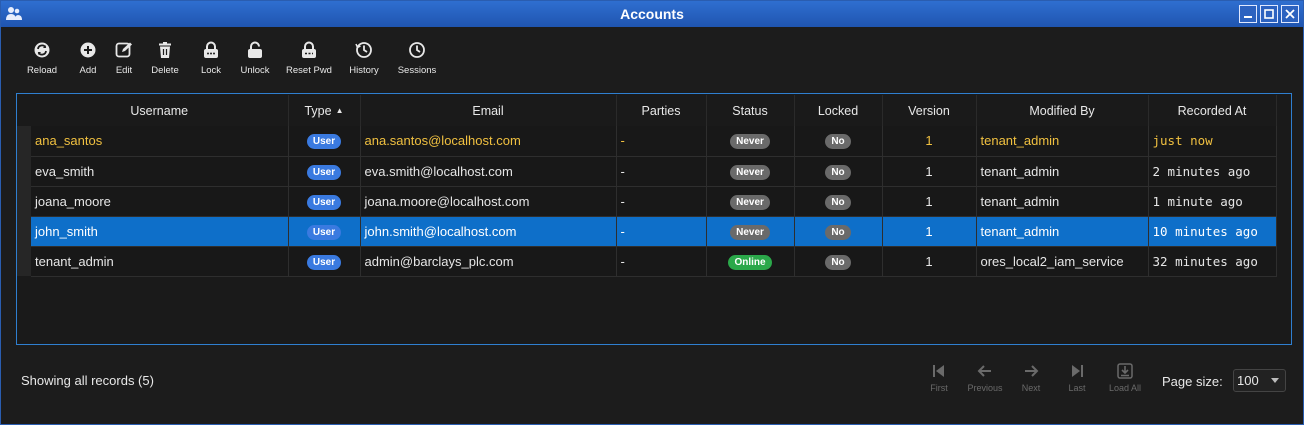 Image resolution: width=1304 pixels, height=425 pixels. Describe the element at coordinates (160, 110) in the screenshot. I see `column-header-username: Username` at that location.